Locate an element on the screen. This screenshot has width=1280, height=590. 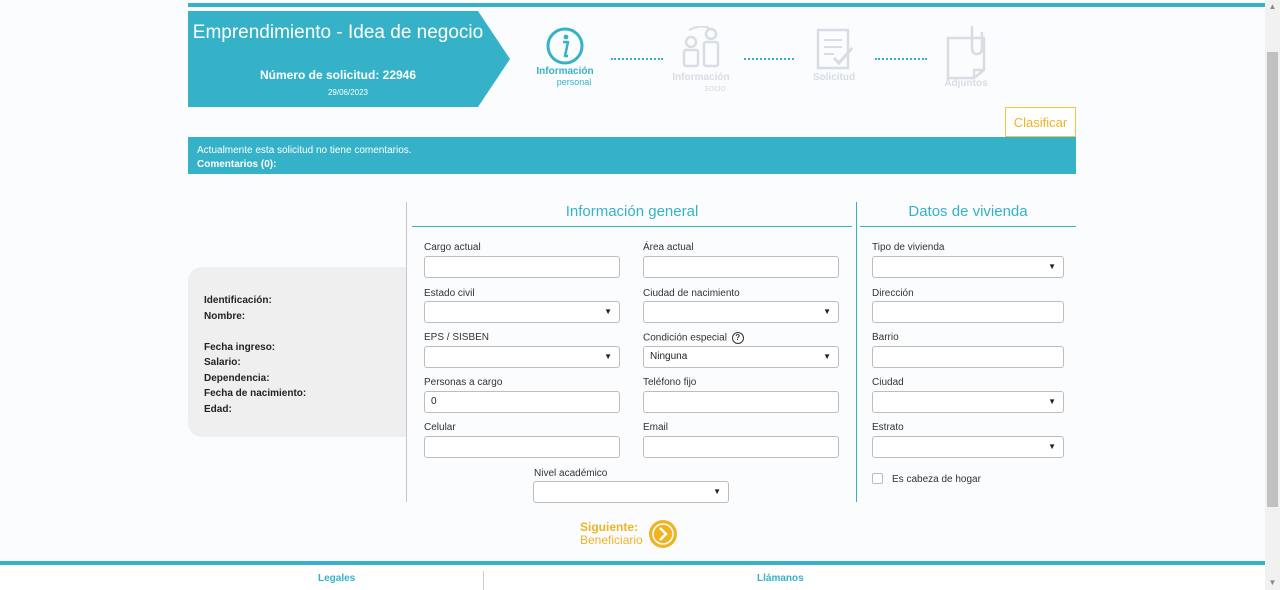
top-accent-bar is located at coordinates (726, 5).